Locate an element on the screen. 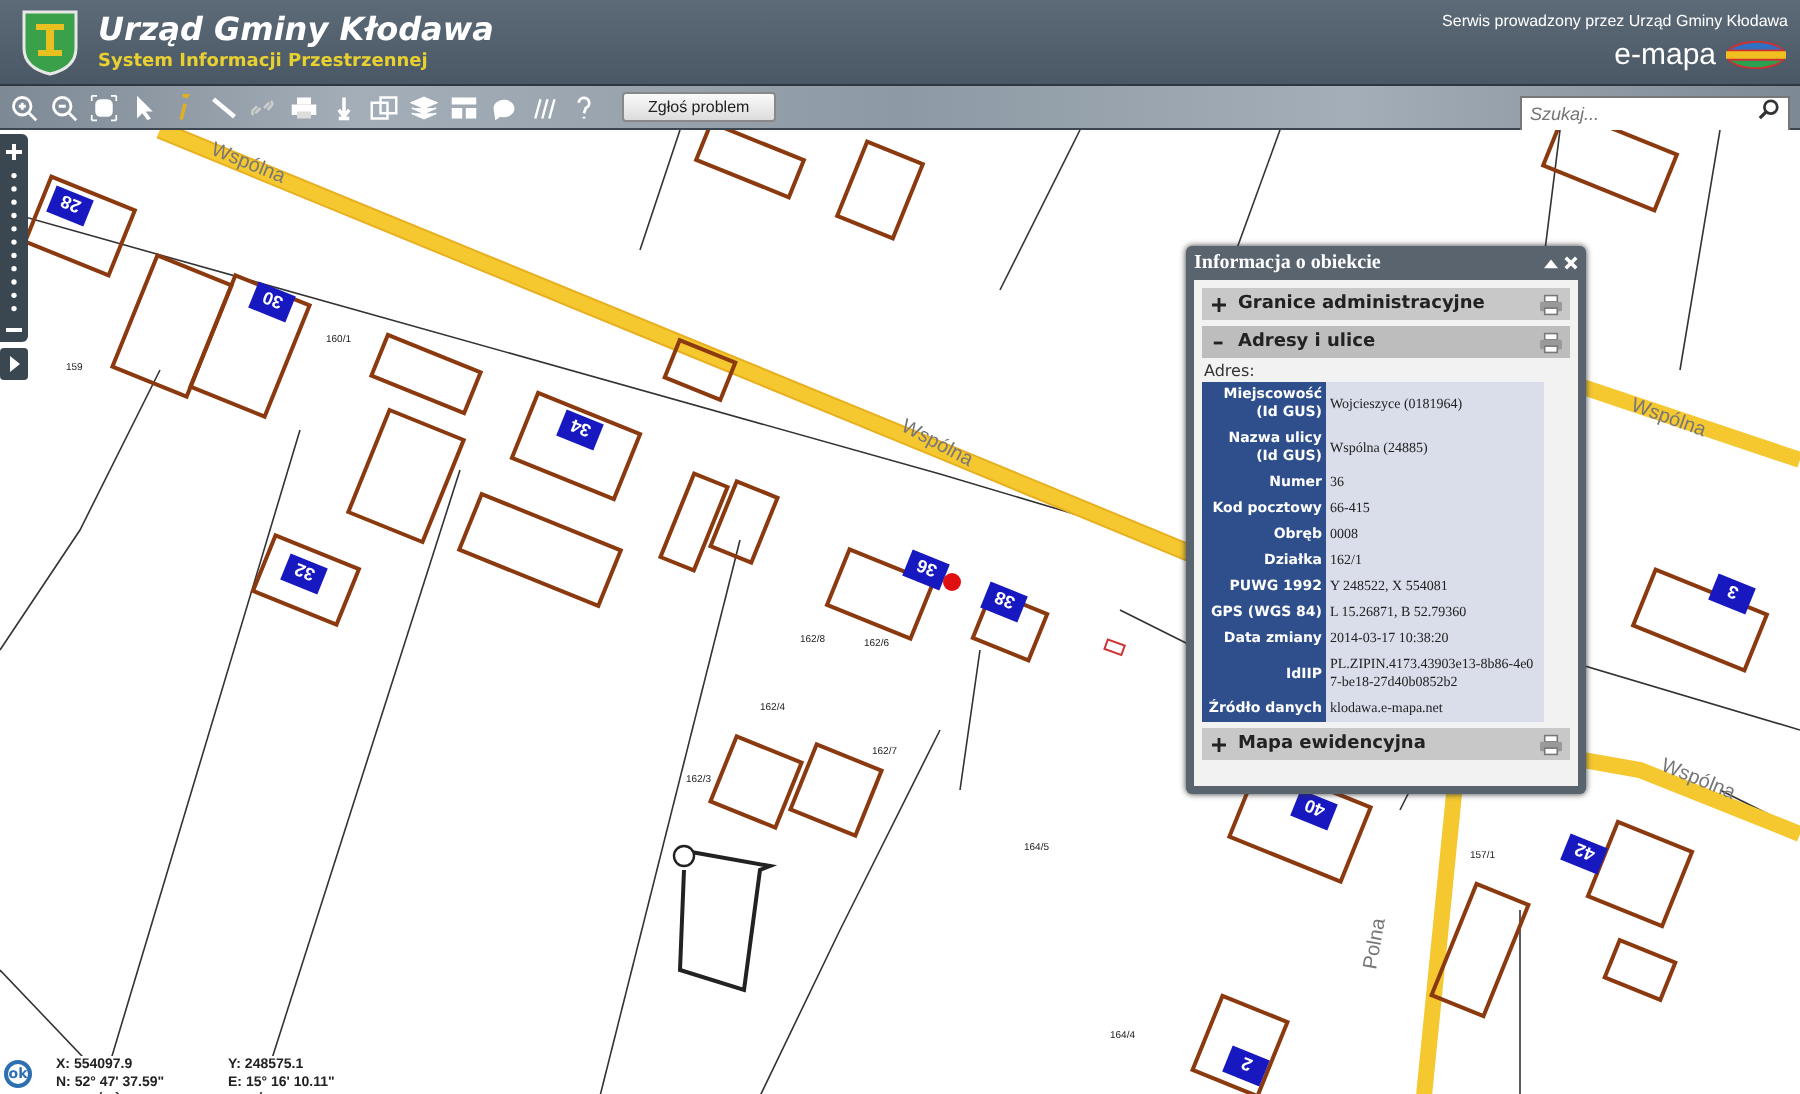 This screenshot has width=1800, height=1094. section-header: Adresy i ulice is located at coordinates (1386, 342).